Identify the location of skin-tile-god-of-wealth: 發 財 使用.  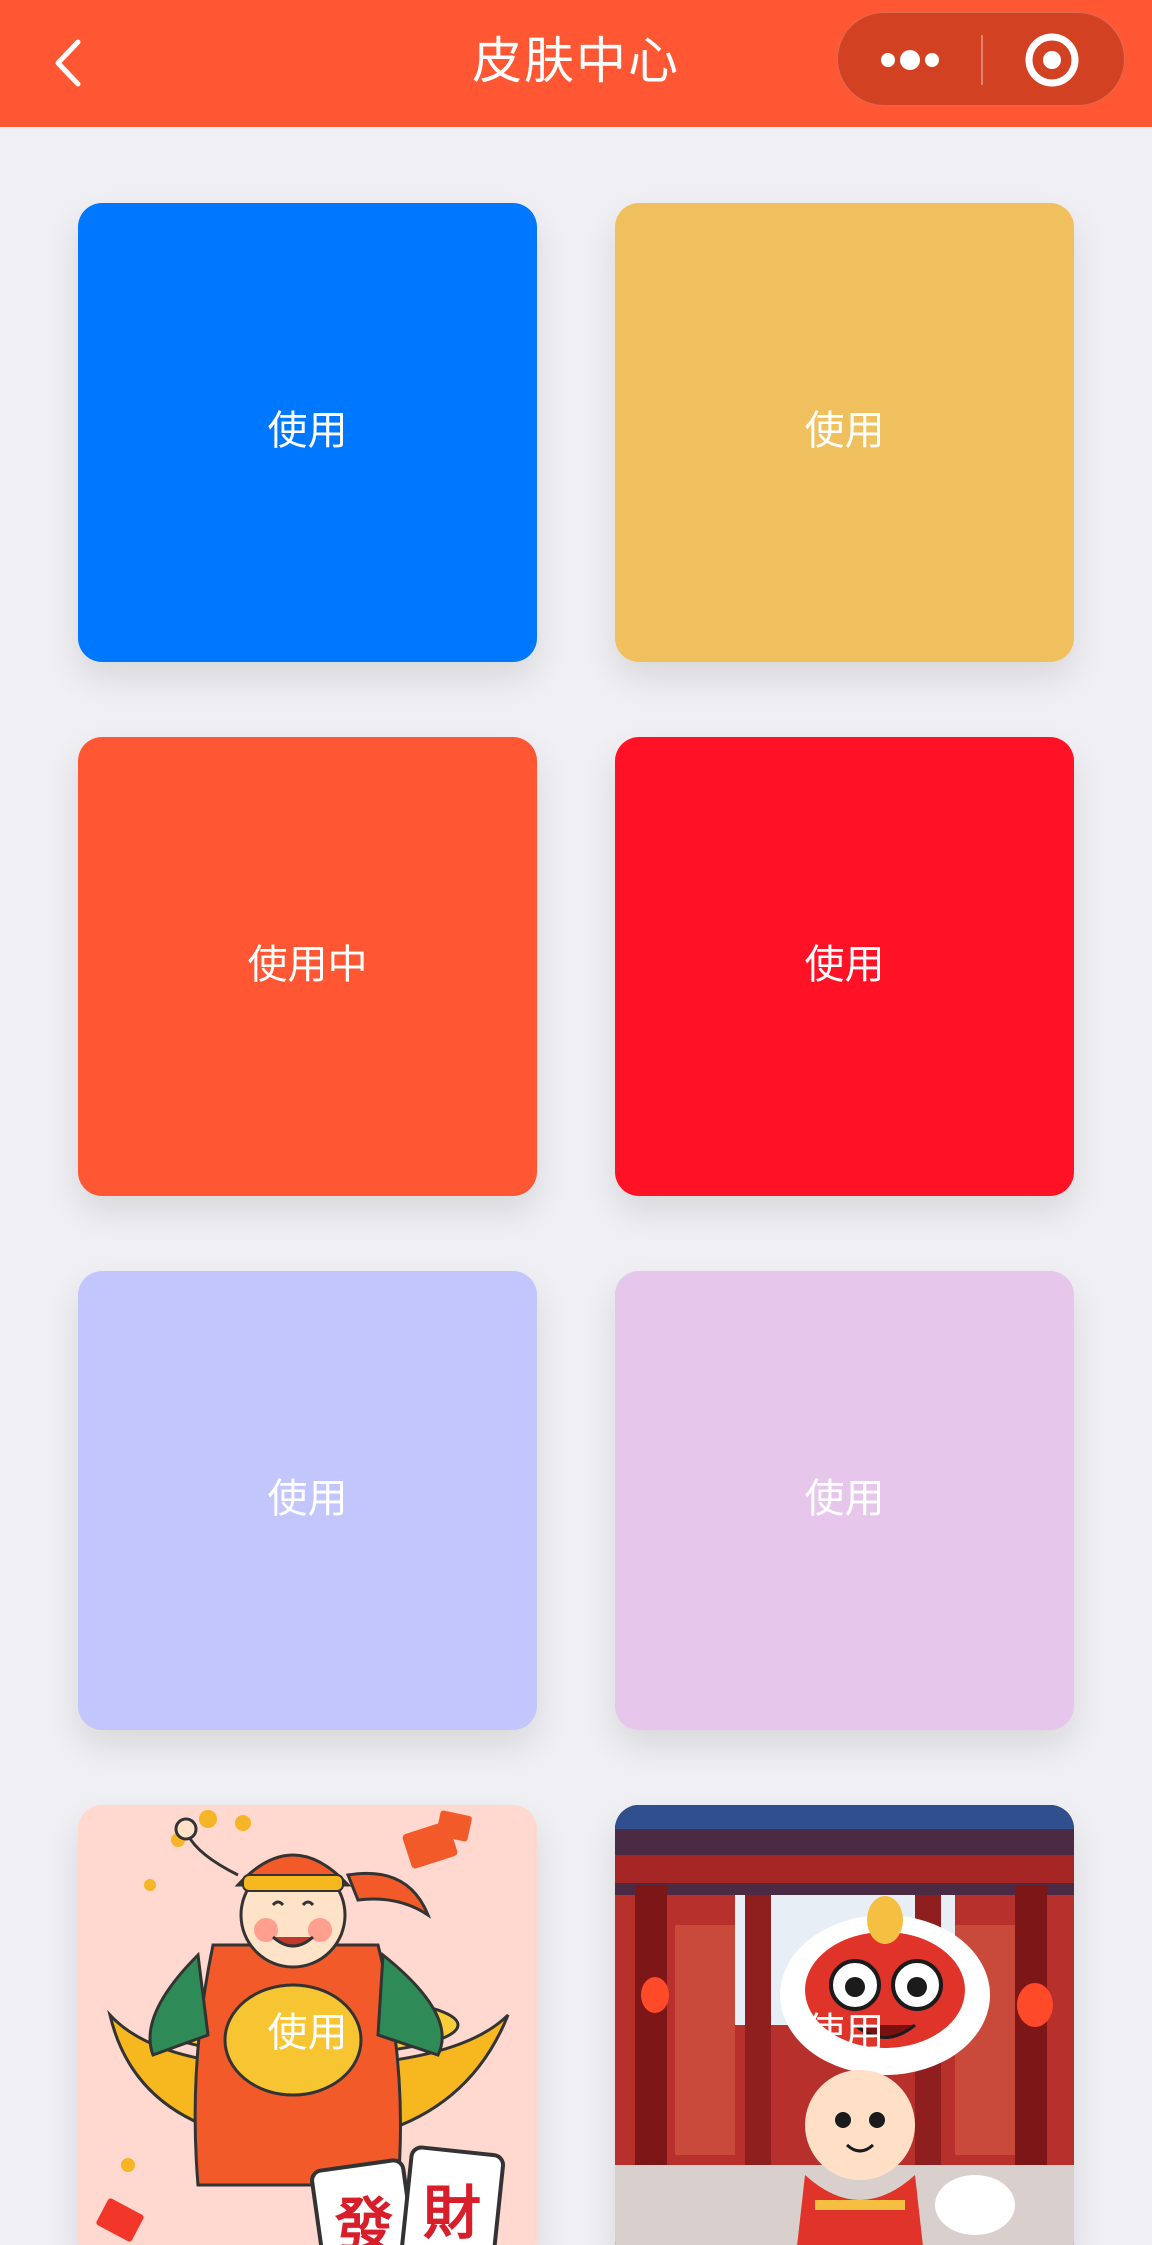
(307, 2025).